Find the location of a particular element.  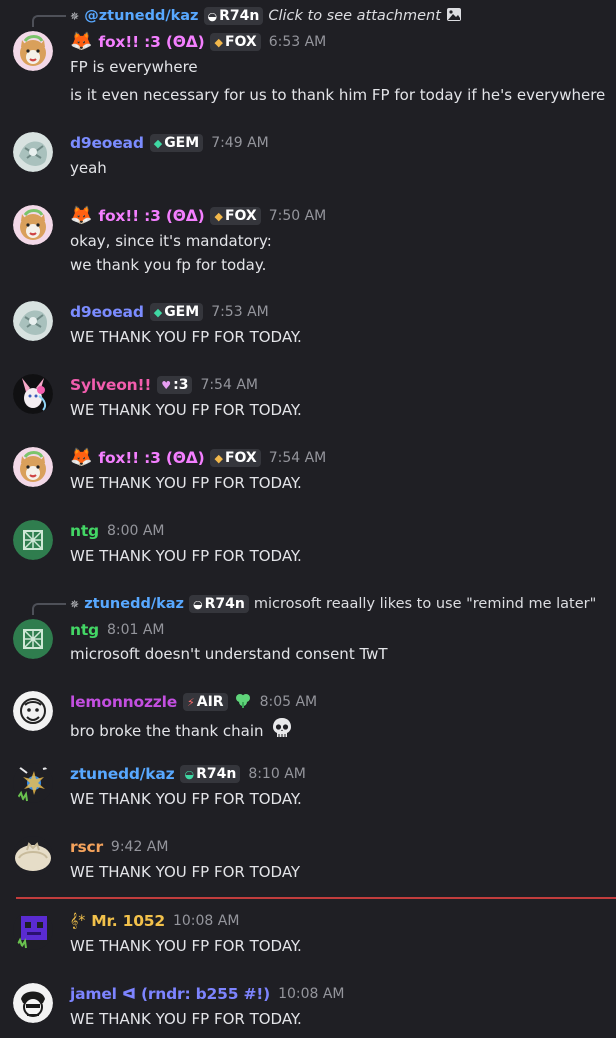

username: ztunedd/kaz is located at coordinates (122, 774).